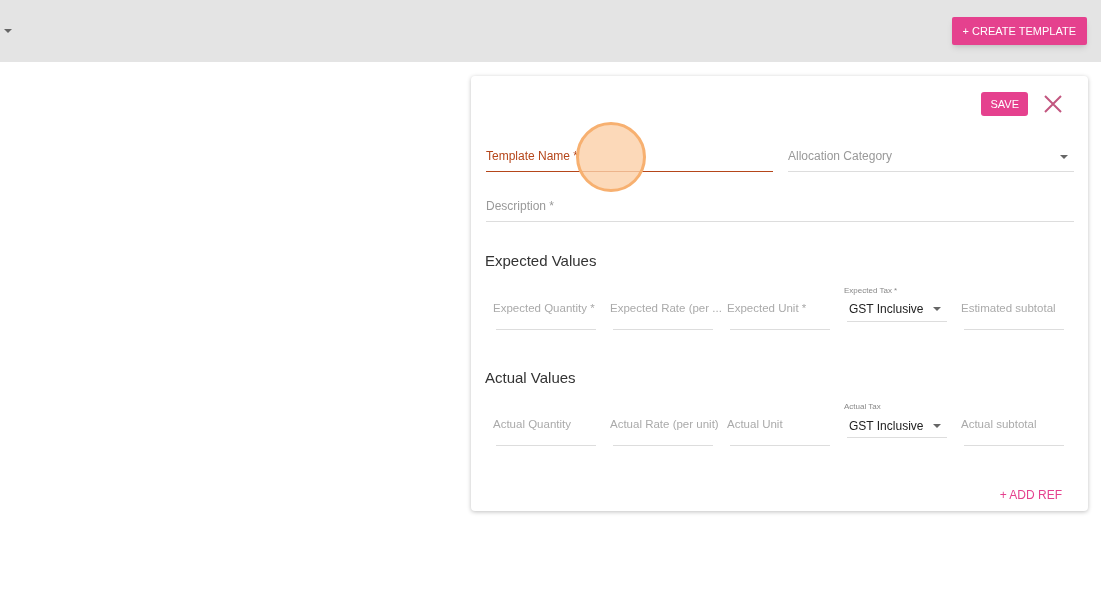 The height and width of the screenshot is (615, 1101). Describe the element at coordinates (863, 406) in the screenshot. I see `field-label: Actual Tax` at that location.